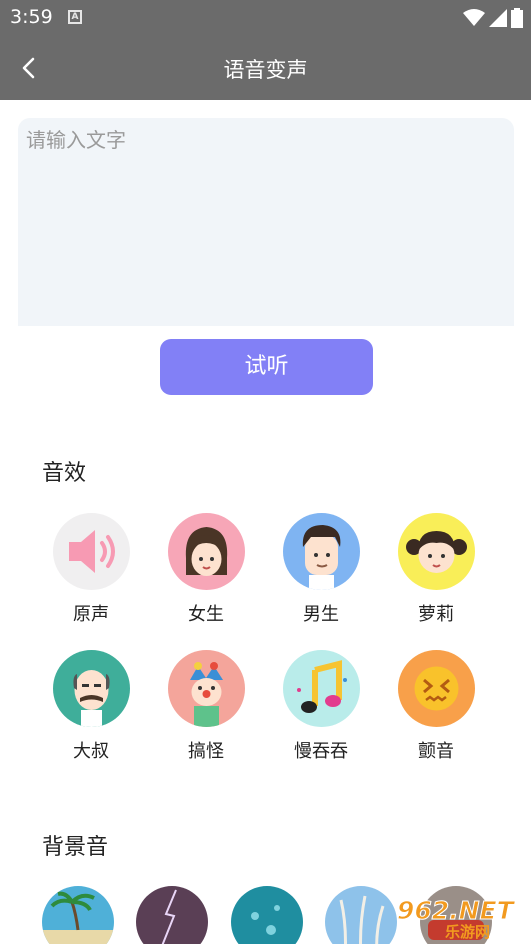  I want to click on dizzy-face-icon, so click(436, 688).